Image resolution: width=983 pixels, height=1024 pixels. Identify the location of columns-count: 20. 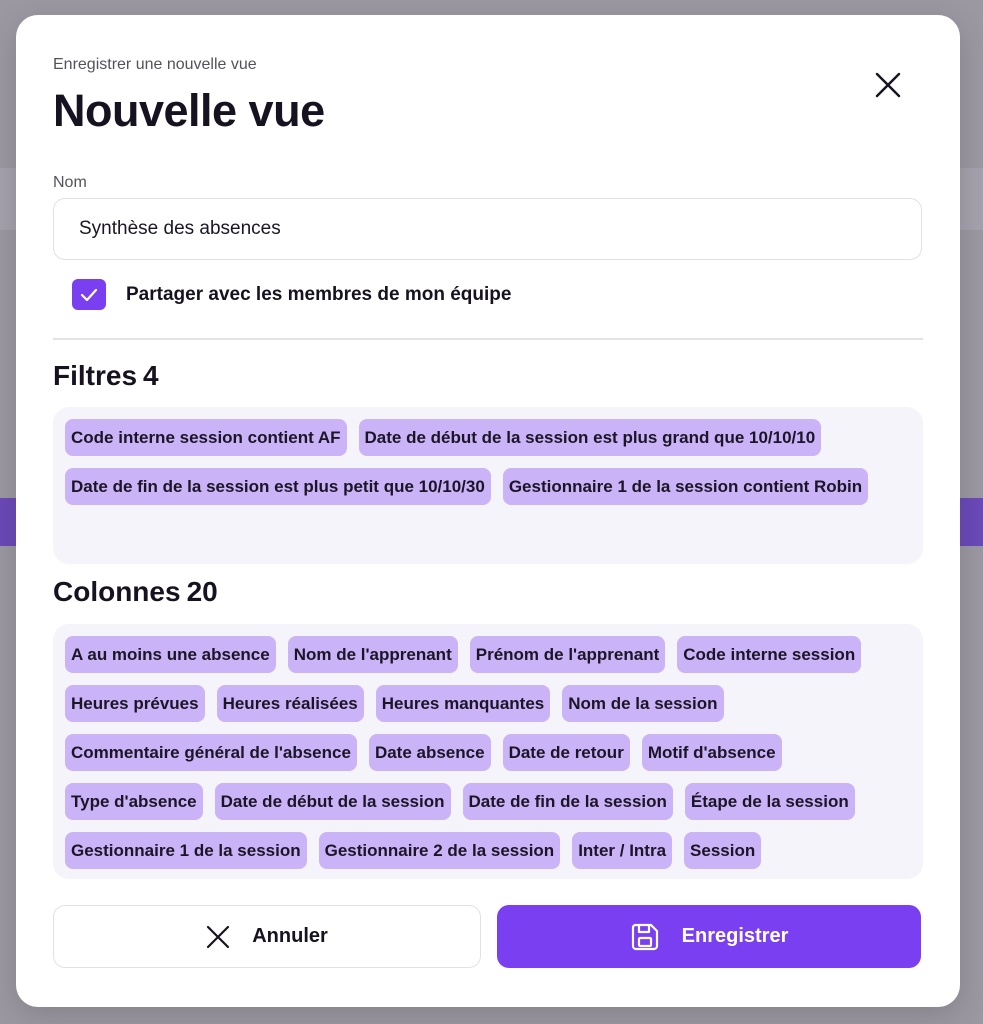
(202, 591).